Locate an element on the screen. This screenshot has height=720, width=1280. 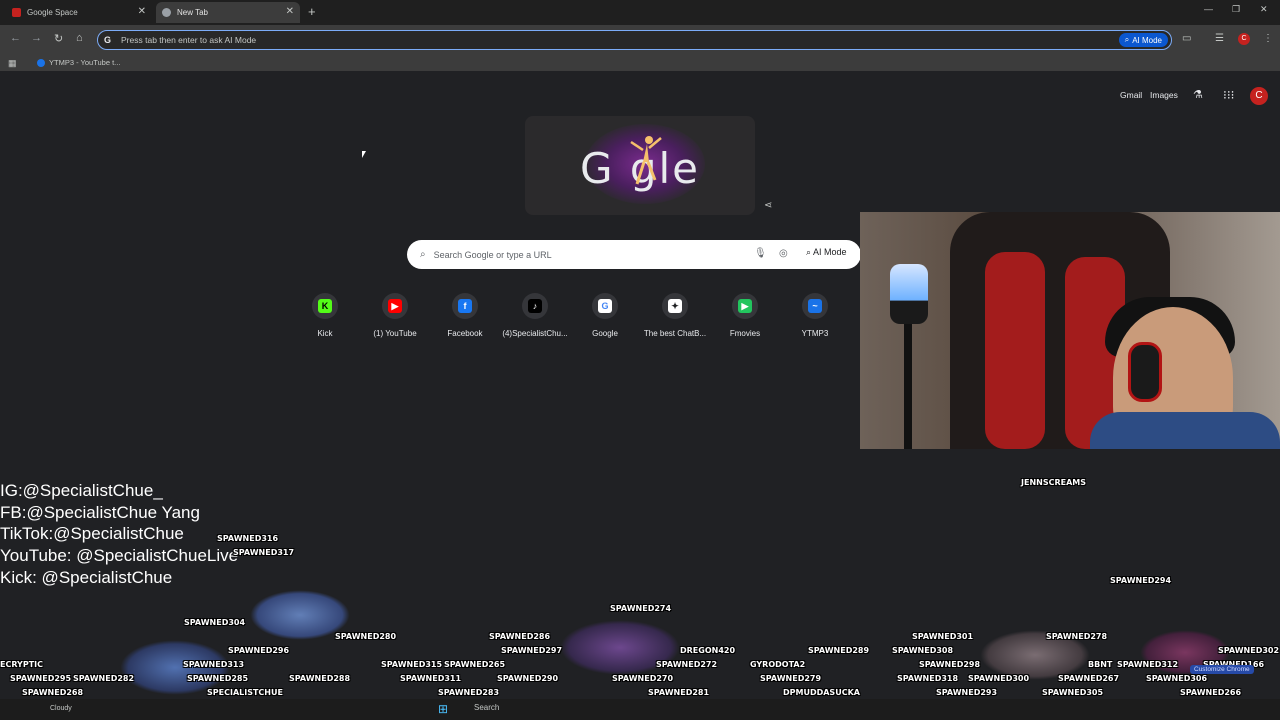
spawn-label: SPAWNED289 is located at coordinates (839, 650).